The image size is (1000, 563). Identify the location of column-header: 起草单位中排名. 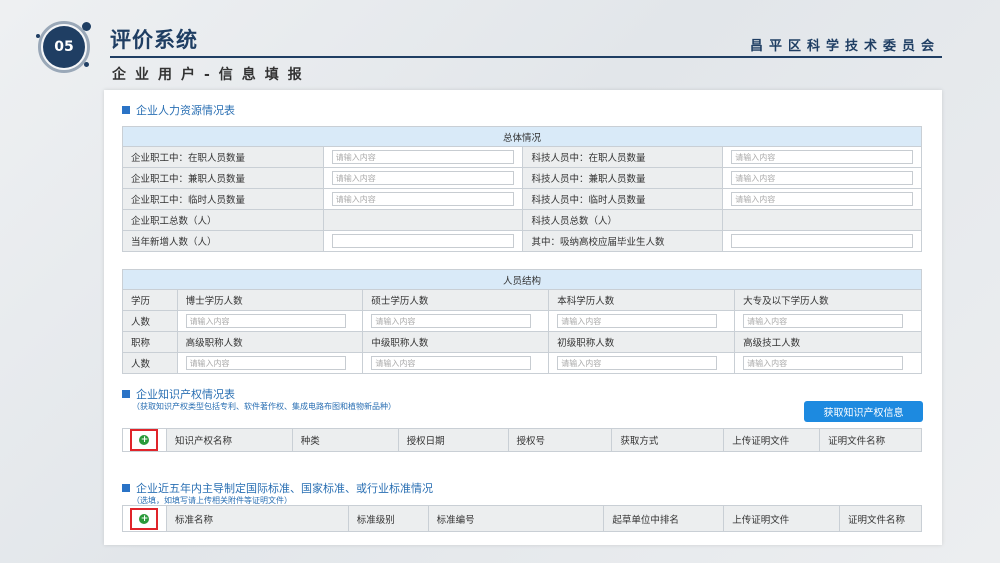
(664, 518).